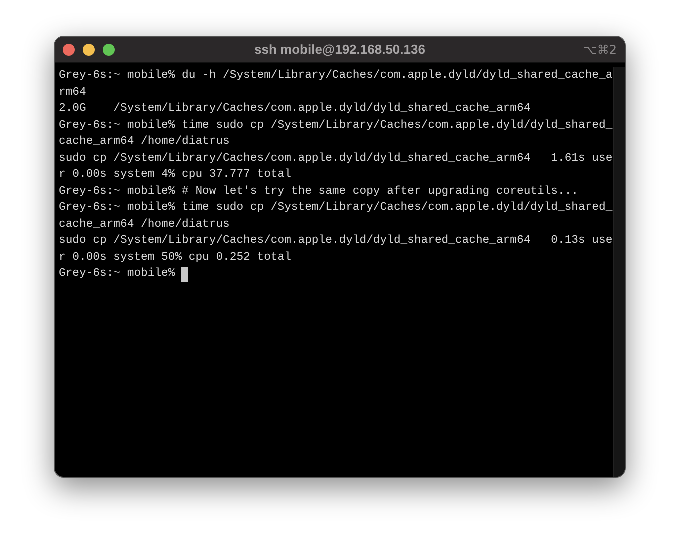  Describe the element at coordinates (72, 93) in the screenshot. I see `terminal-line: rm64` at that location.